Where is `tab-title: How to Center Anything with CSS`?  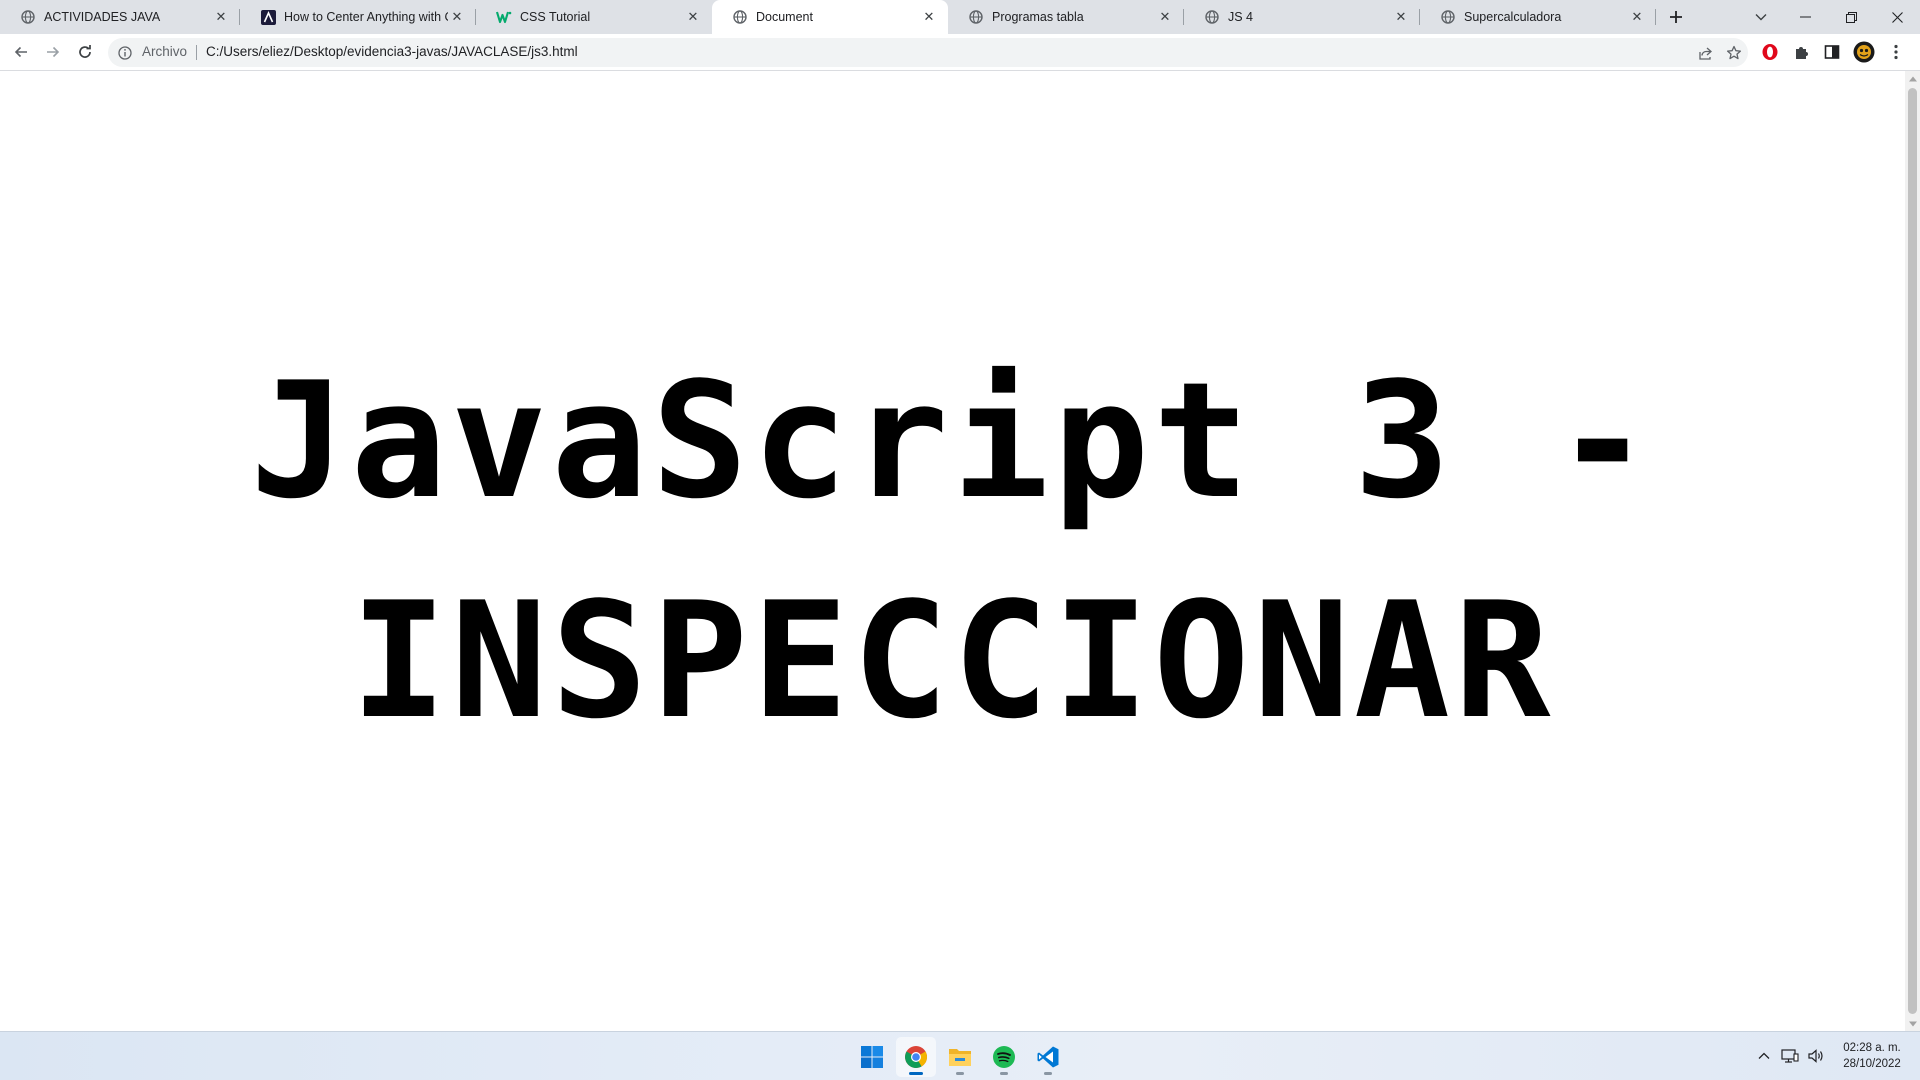
tab-title: How to Center Anything with CSS is located at coordinates (366, 17).